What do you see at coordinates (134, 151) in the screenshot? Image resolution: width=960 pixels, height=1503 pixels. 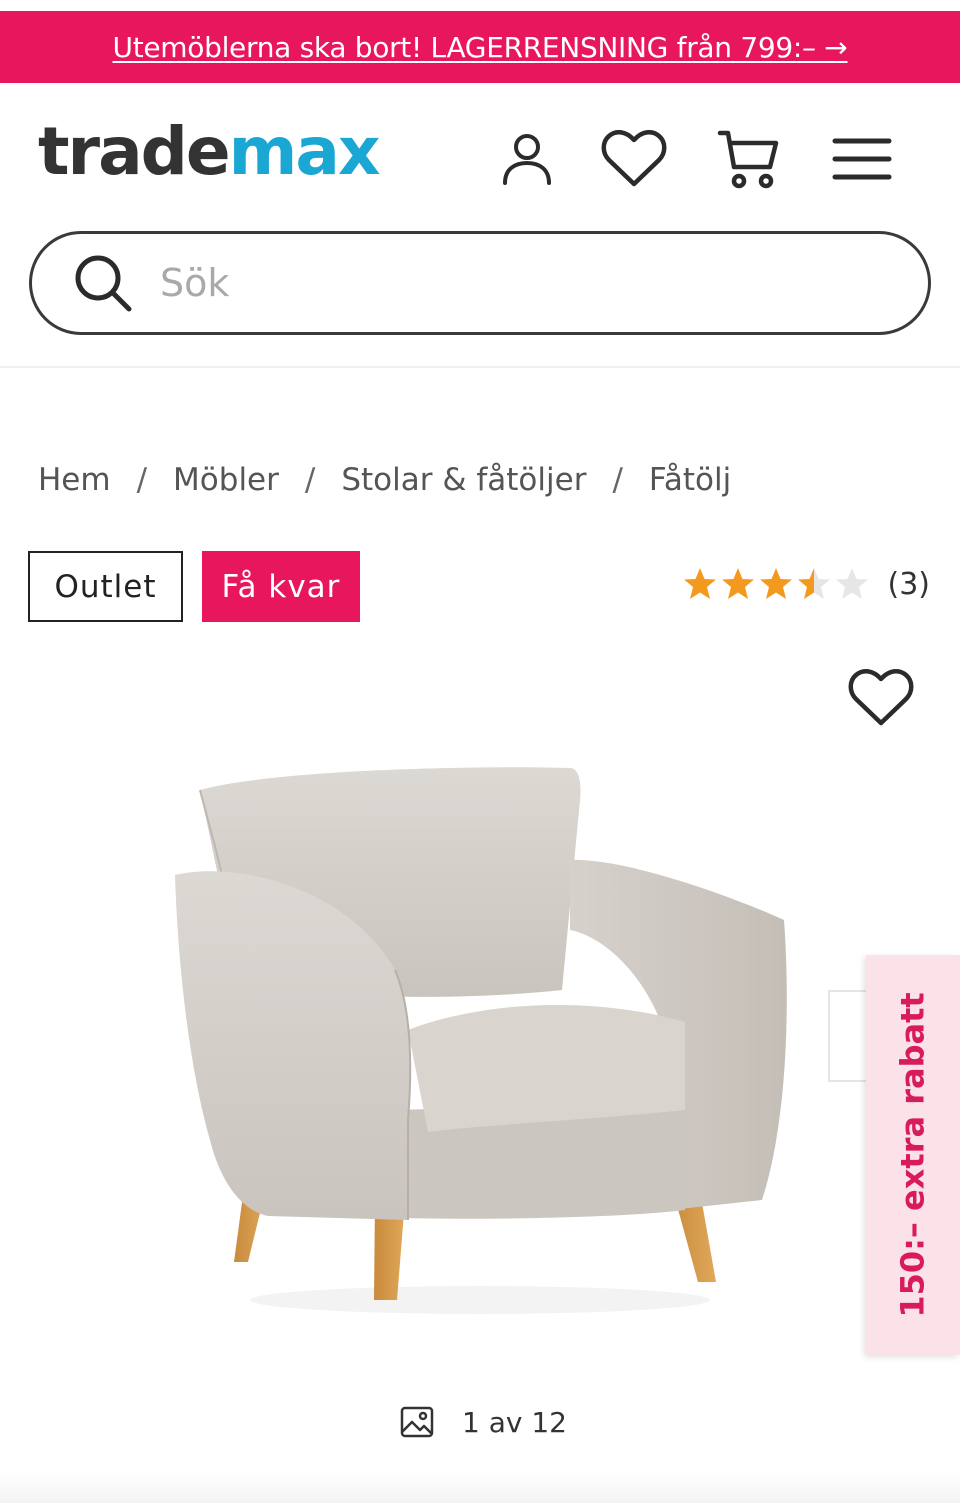 I see `logo-part-trade: trade` at bounding box center [134, 151].